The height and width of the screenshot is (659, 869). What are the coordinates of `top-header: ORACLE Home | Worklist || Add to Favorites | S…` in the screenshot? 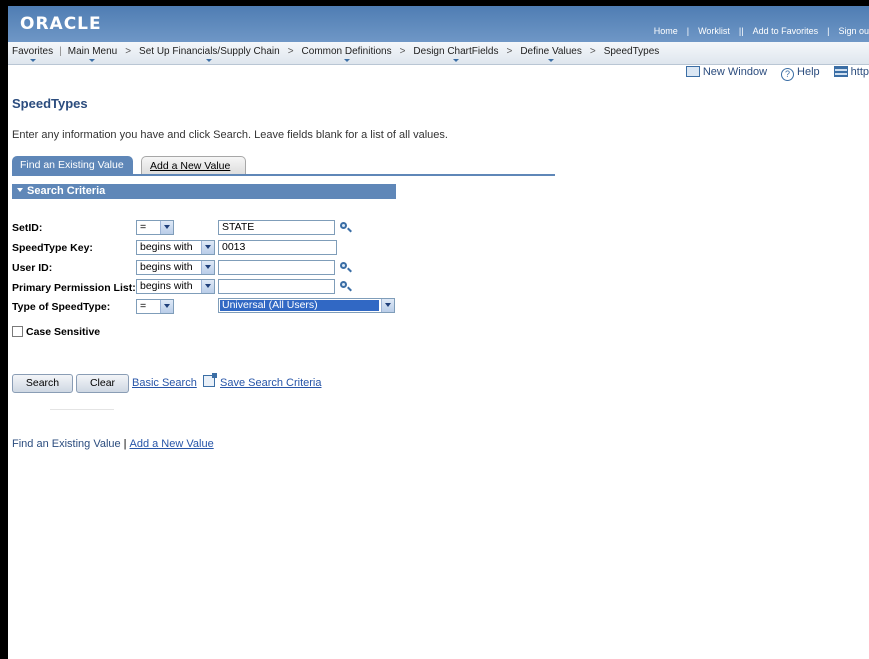 It's located at (438, 24).